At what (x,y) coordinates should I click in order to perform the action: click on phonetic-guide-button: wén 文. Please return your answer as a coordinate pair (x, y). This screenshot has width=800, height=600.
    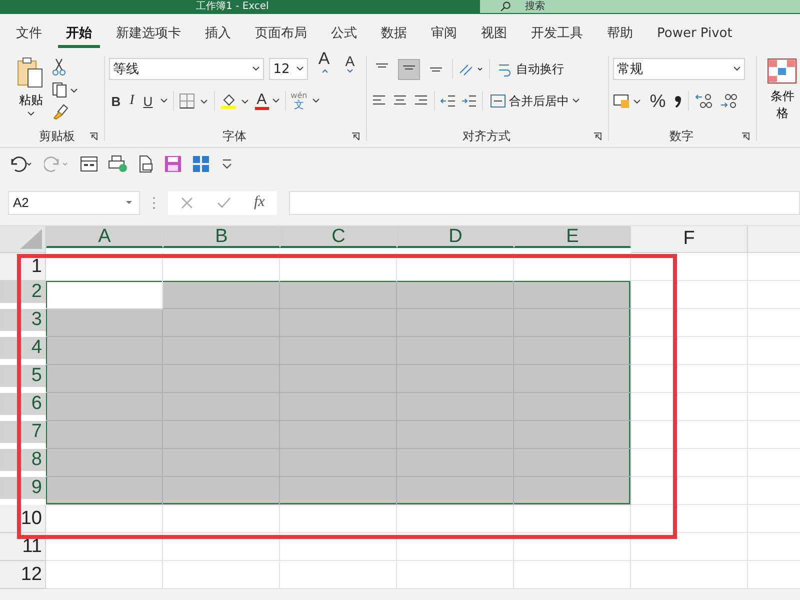
    Looking at the image, I should click on (299, 101).